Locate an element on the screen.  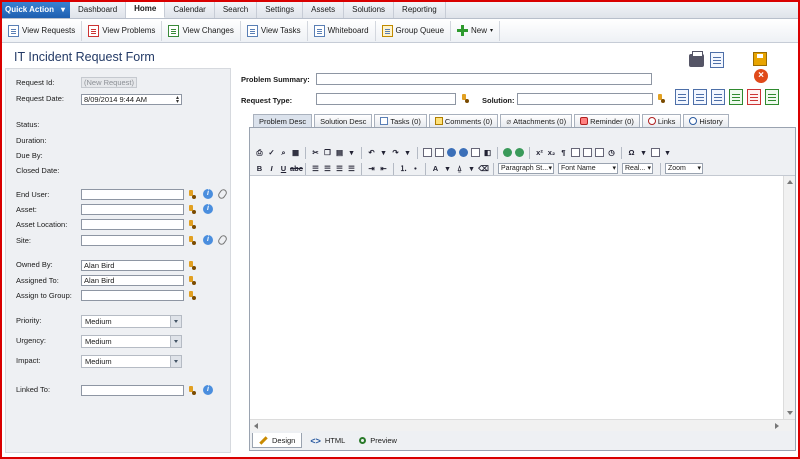
change-icon is located at coordinates (736, 97).